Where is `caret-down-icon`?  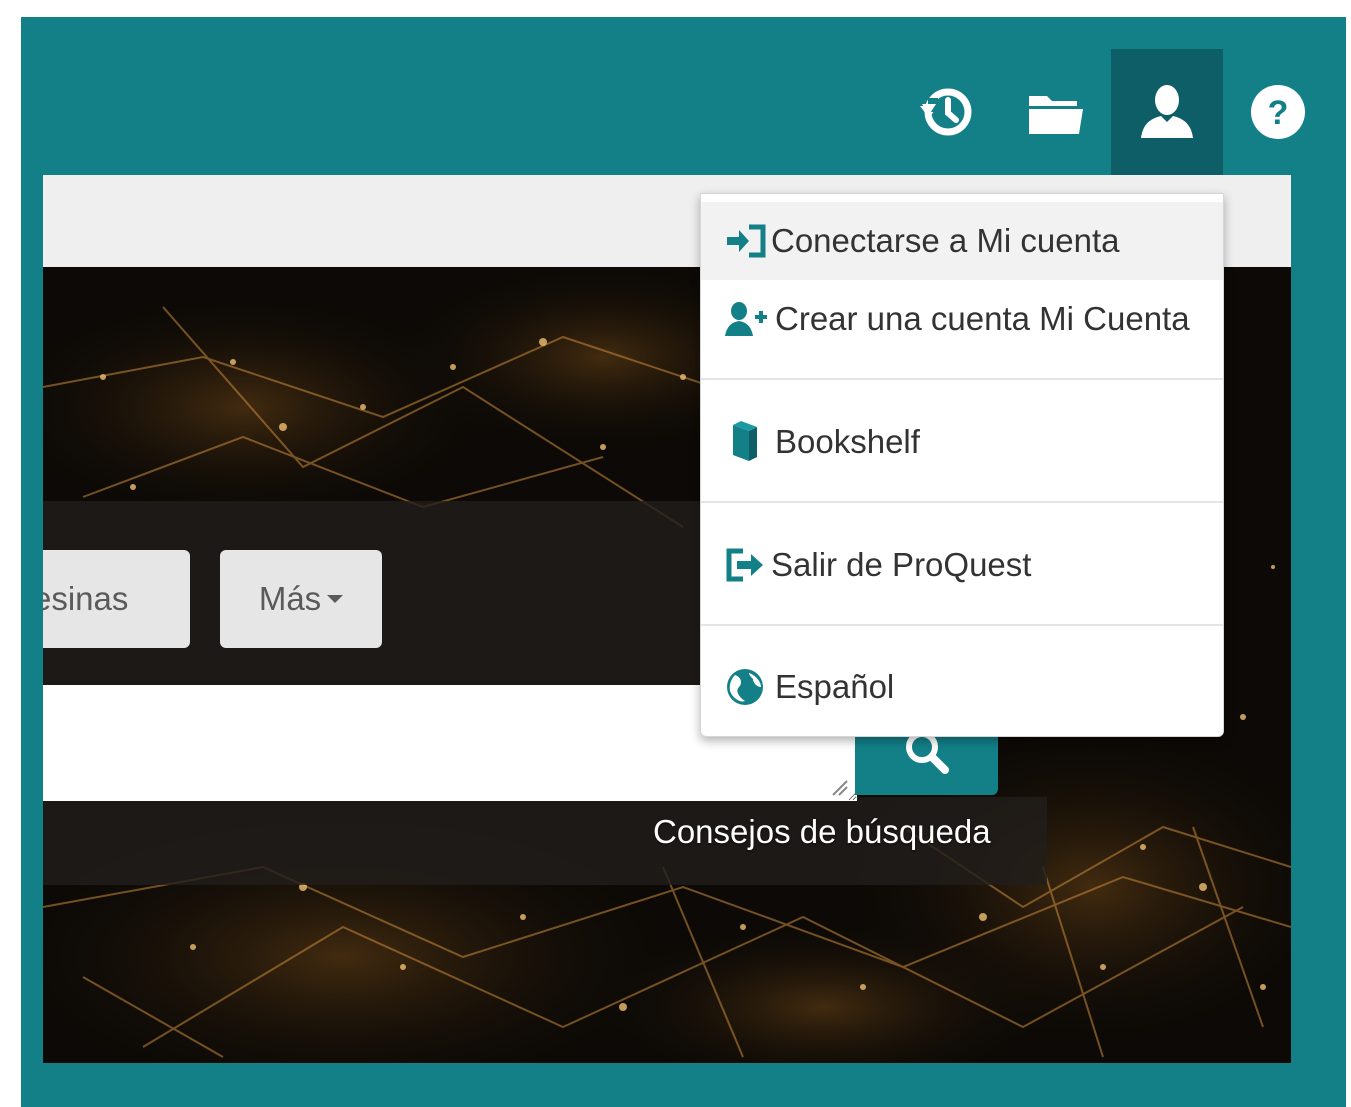 caret-down-icon is located at coordinates (335, 599).